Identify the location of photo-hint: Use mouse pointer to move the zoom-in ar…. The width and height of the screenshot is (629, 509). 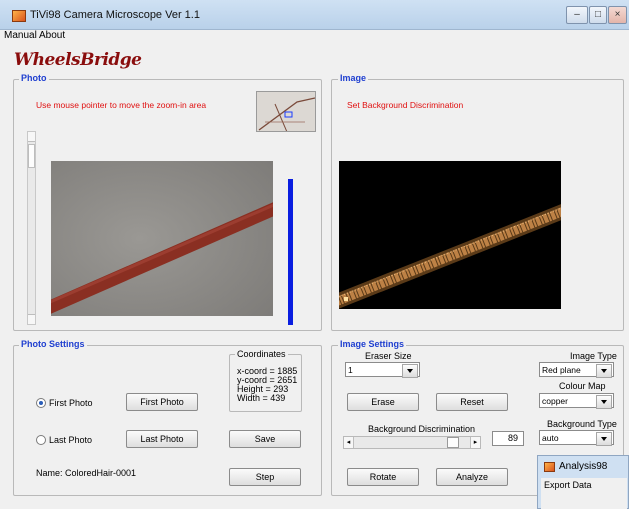
(121, 105).